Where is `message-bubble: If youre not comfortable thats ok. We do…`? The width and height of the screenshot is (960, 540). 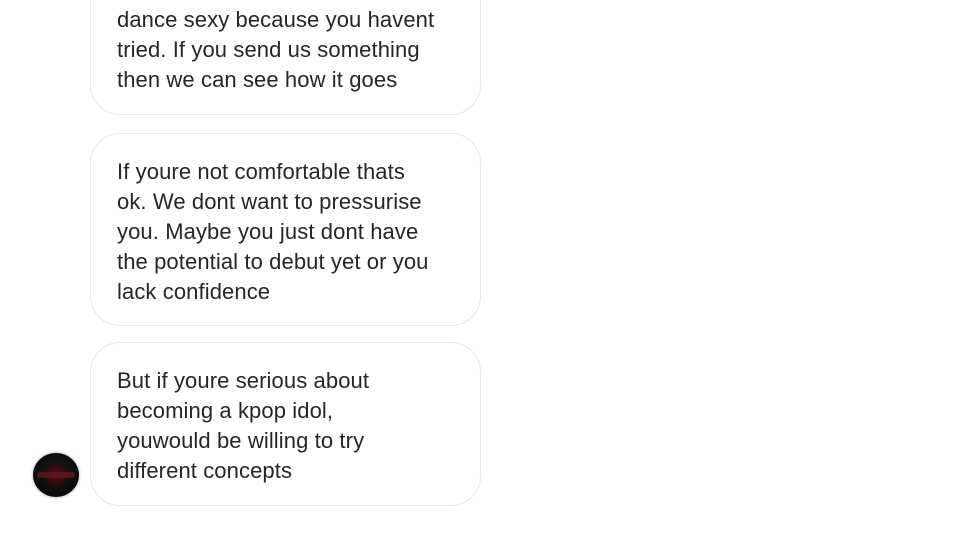
message-bubble: If youre not comfortable thats ok. We do… is located at coordinates (285, 229).